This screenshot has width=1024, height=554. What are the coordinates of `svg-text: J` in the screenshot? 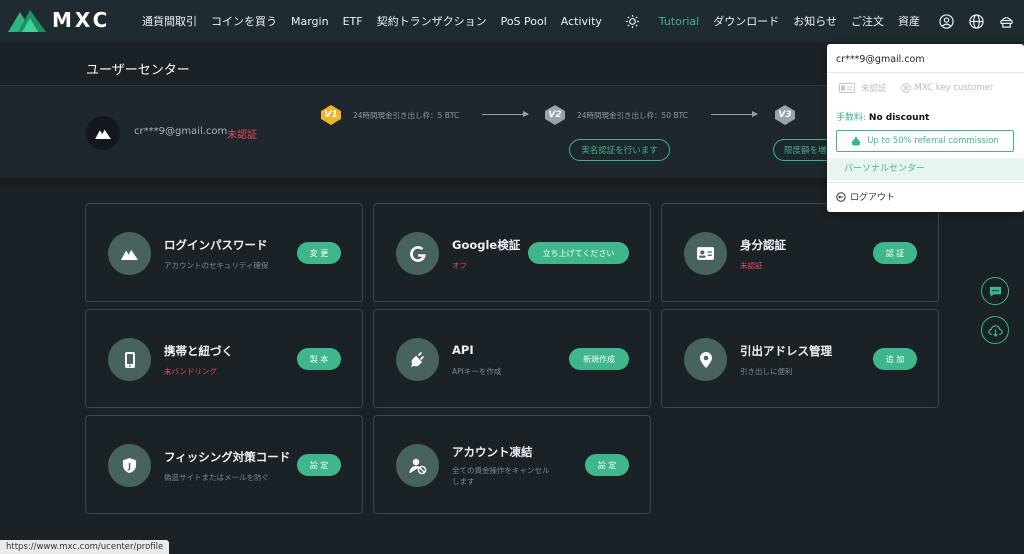 It's located at (129, 466).